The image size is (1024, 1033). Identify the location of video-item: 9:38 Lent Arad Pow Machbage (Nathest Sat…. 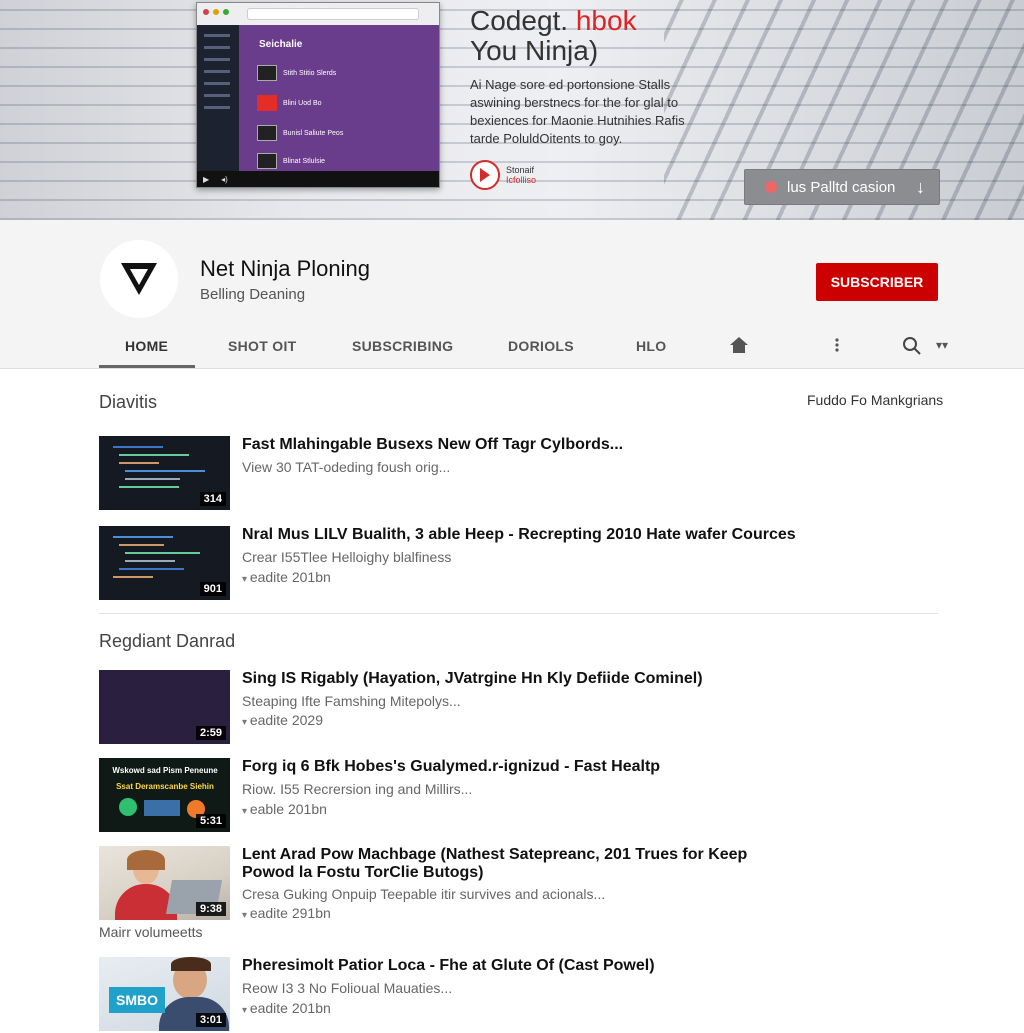
(529, 886).